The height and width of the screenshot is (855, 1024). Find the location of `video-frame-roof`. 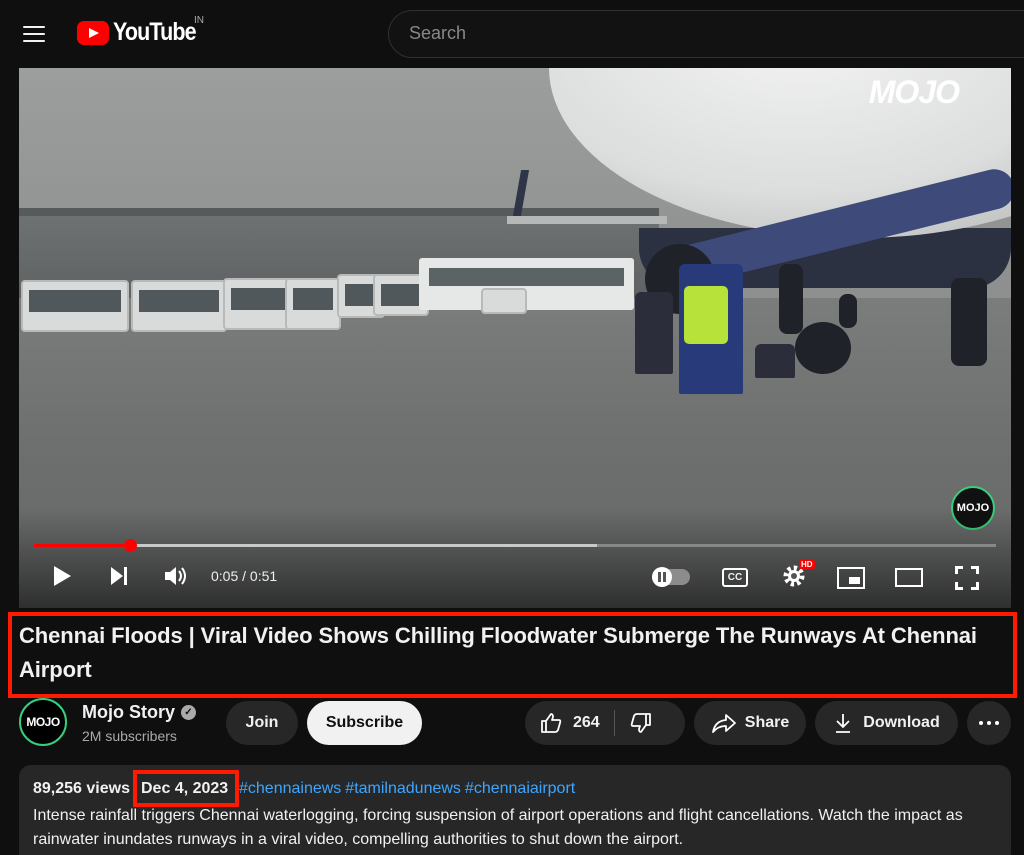

video-frame-roof is located at coordinates (339, 212).